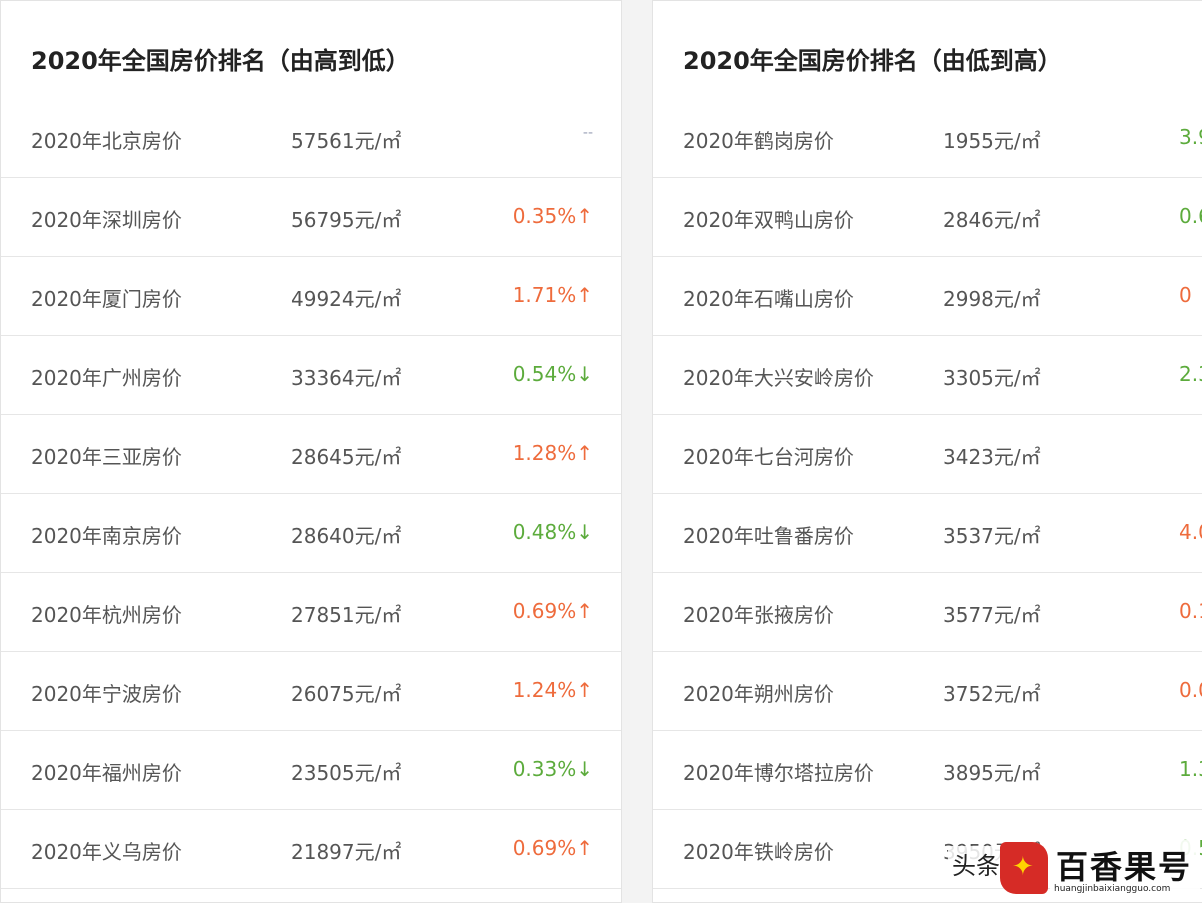 Image resolution: width=1202 pixels, height=903 pixels. I want to click on table-row: 2020年吐鲁番房价 3537元/㎡ 4.0, so click(927, 533).